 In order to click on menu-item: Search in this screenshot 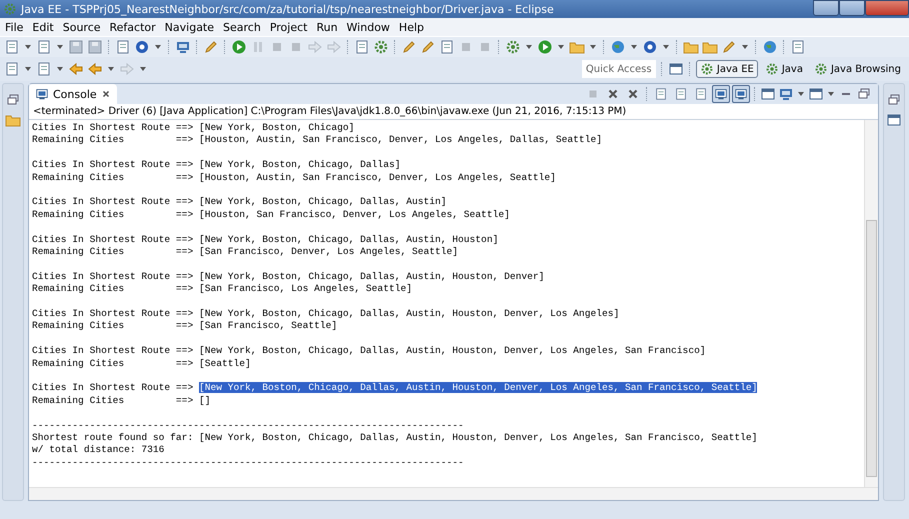, I will do `click(243, 27)`.